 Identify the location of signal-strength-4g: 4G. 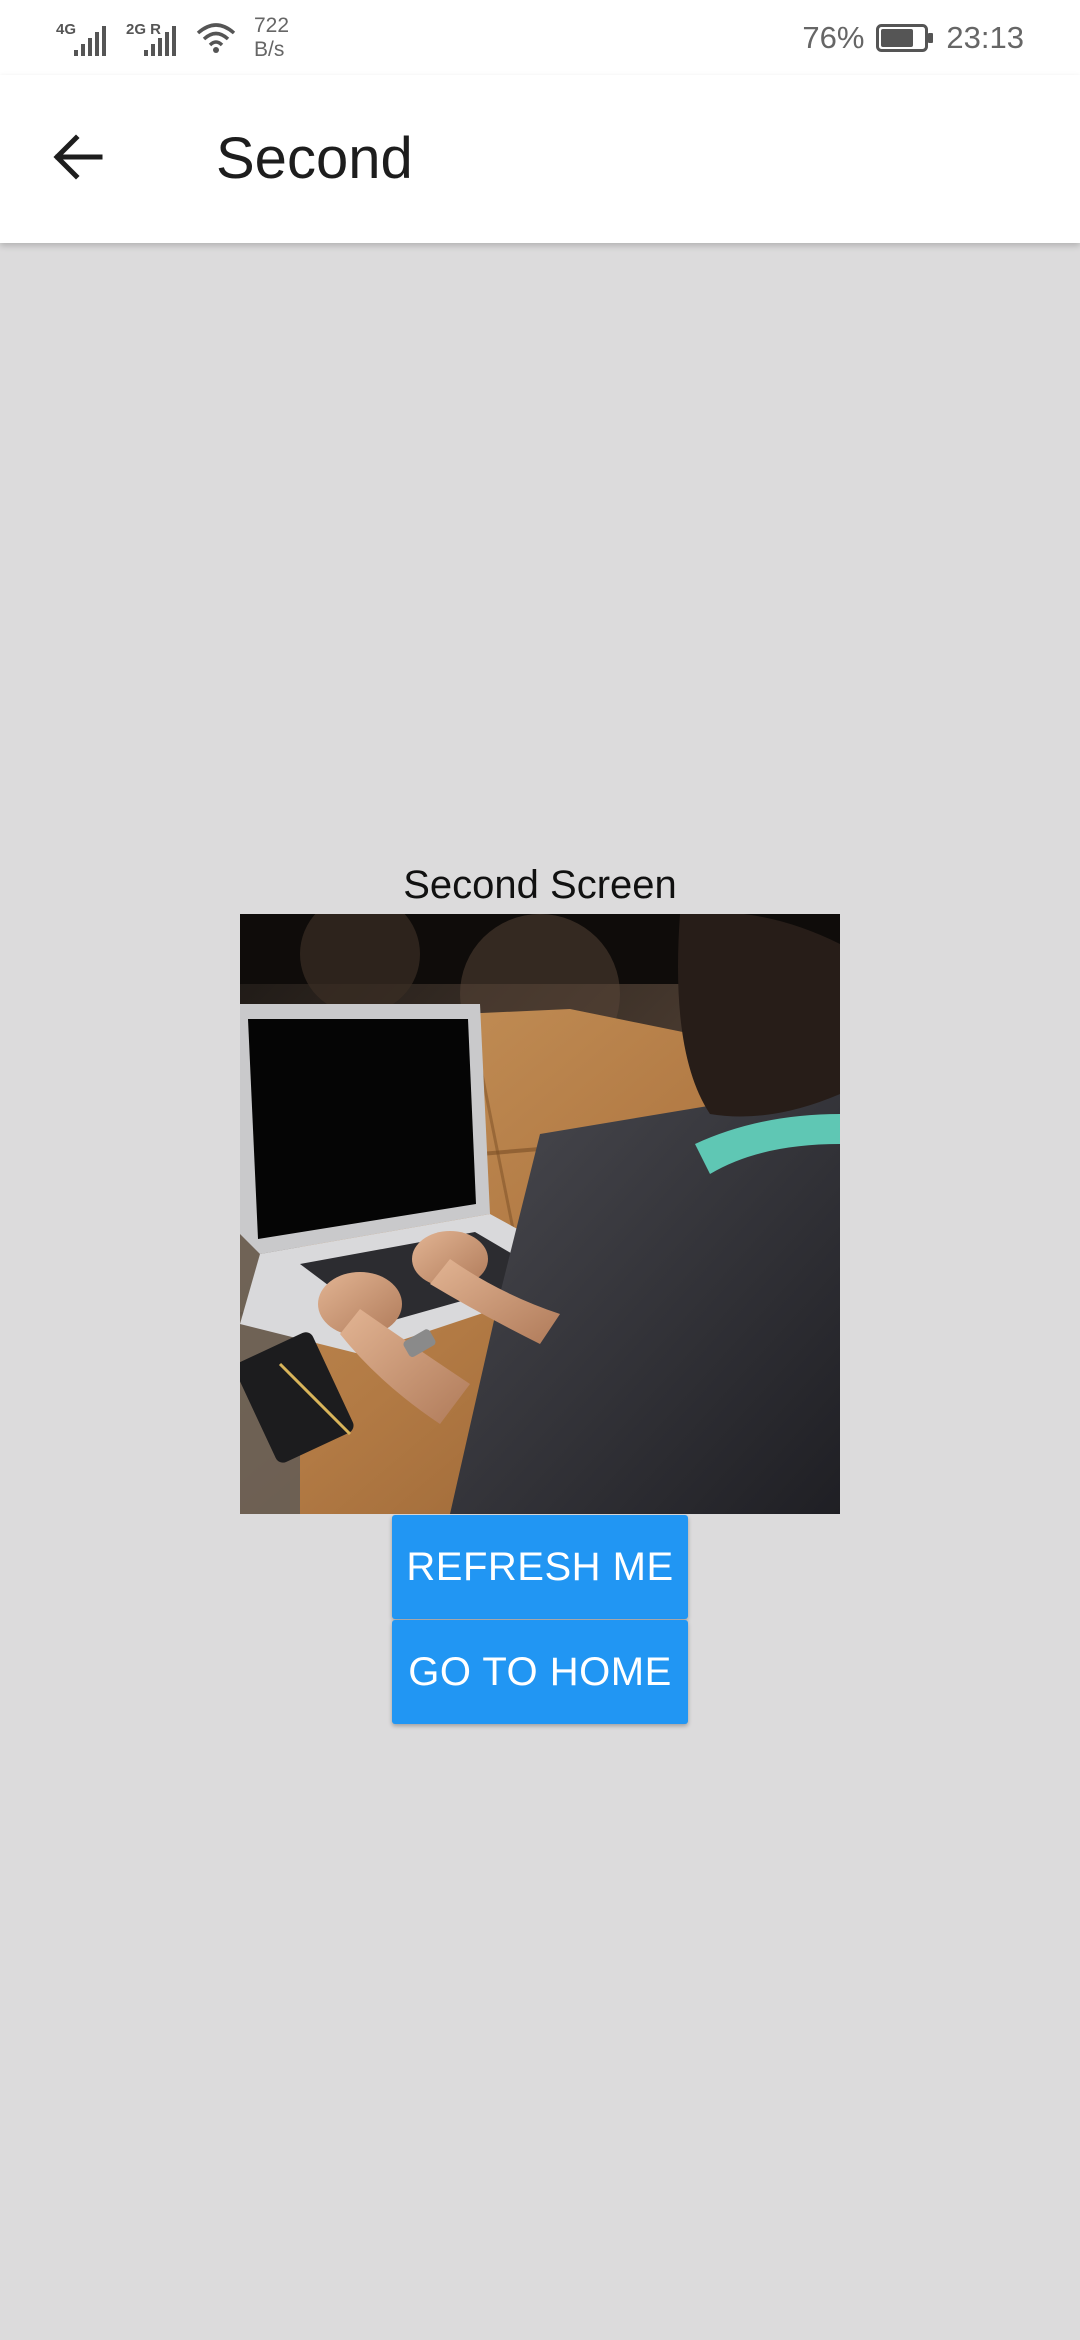
(83, 38).